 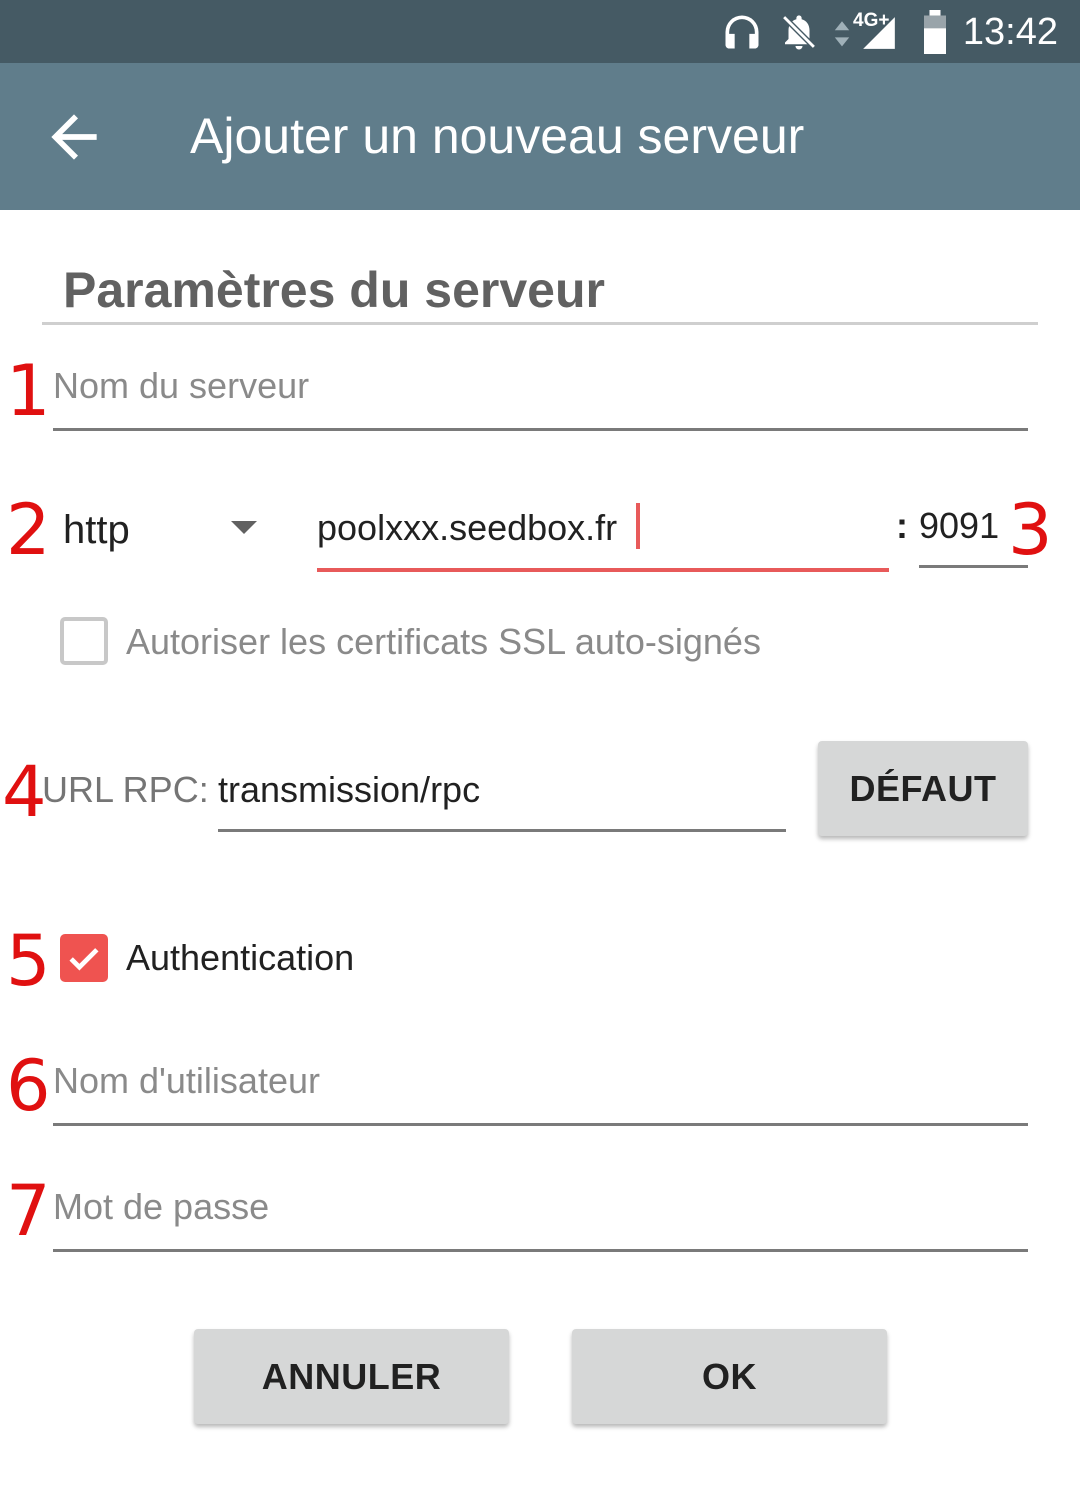 I want to click on auth-checkbox, so click(x=84, y=958).